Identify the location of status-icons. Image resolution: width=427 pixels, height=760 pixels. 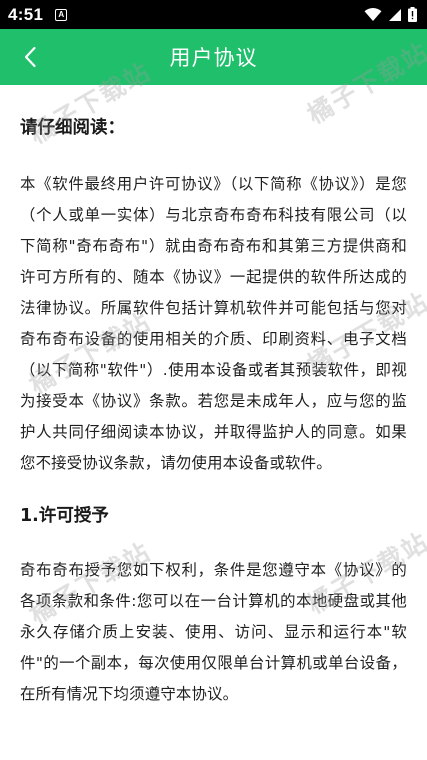
(390, 14).